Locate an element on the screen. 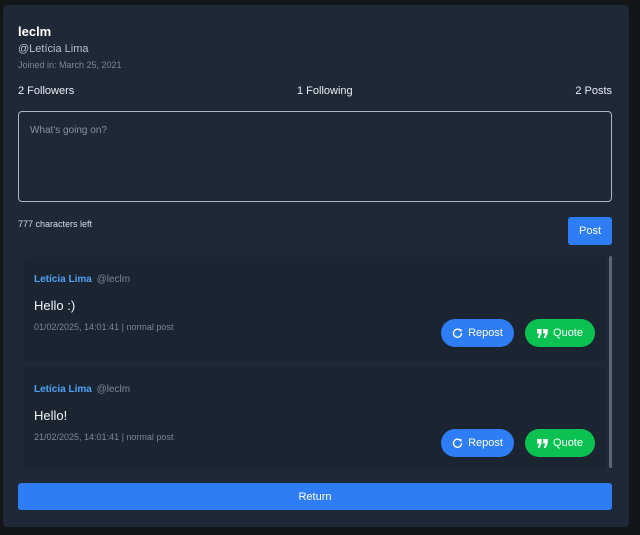 This screenshot has height=535, width=640. profile-stats: 2 Followers 1 Following 2 Posts is located at coordinates (315, 92).